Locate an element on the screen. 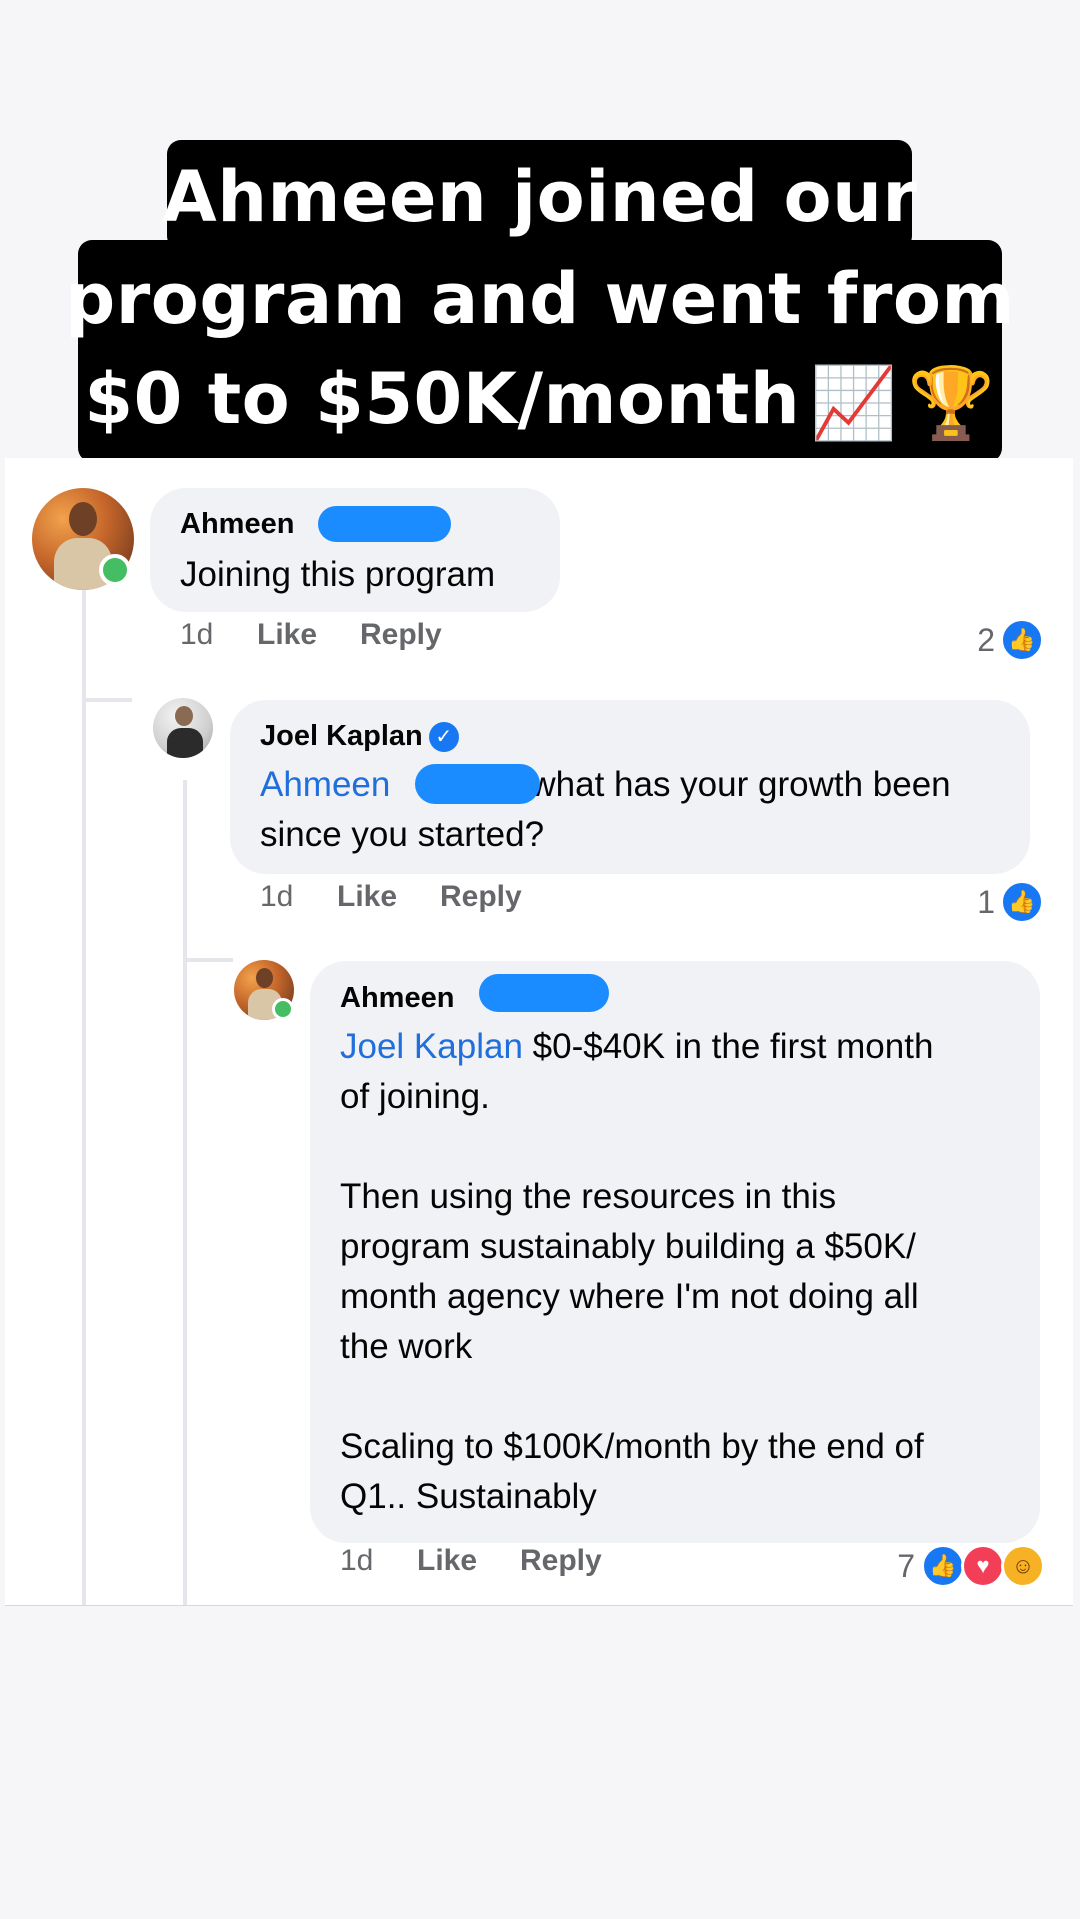  thread-line-main is located at coordinates (84, 1081).